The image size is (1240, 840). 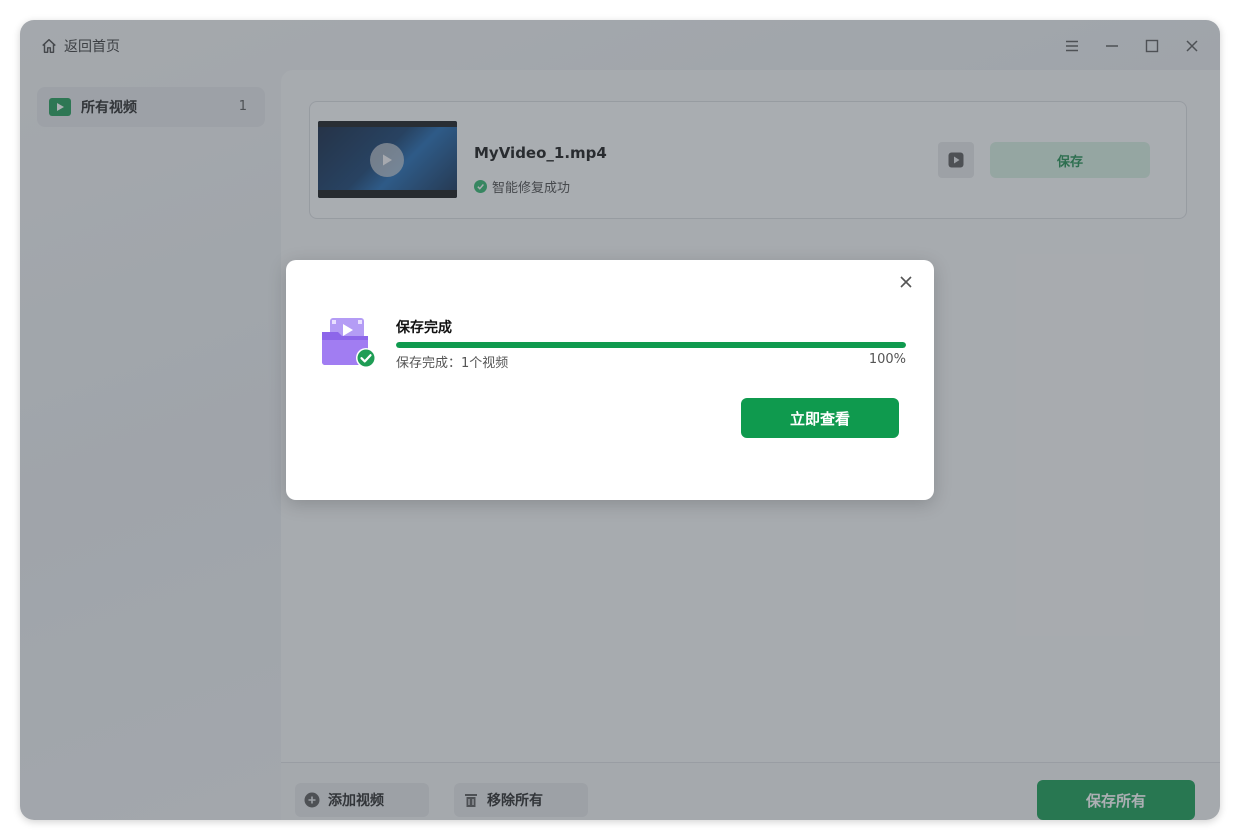 What do you see at coordinates (351, 344) in the screenshot?
I see `video-folder-icon` at bounding box center [351, 344].